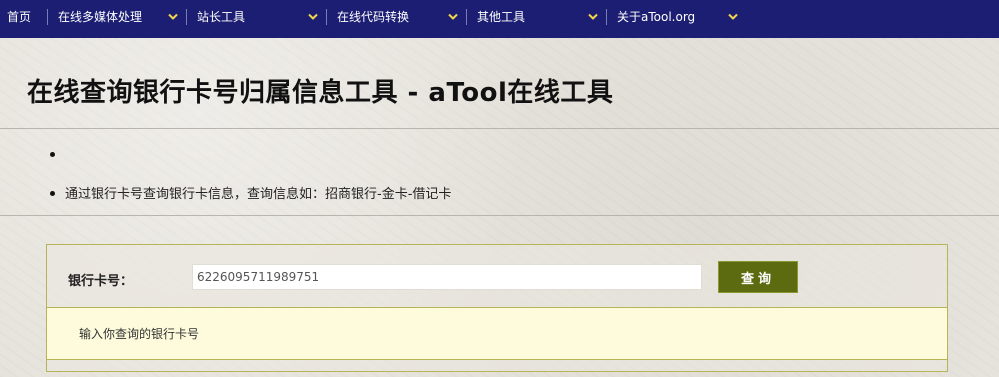  I want to click on list-item: 通过银行卡号查询银行卡信息，查询信息如：招商银行-金卡-借记卡, so click(250, 192).